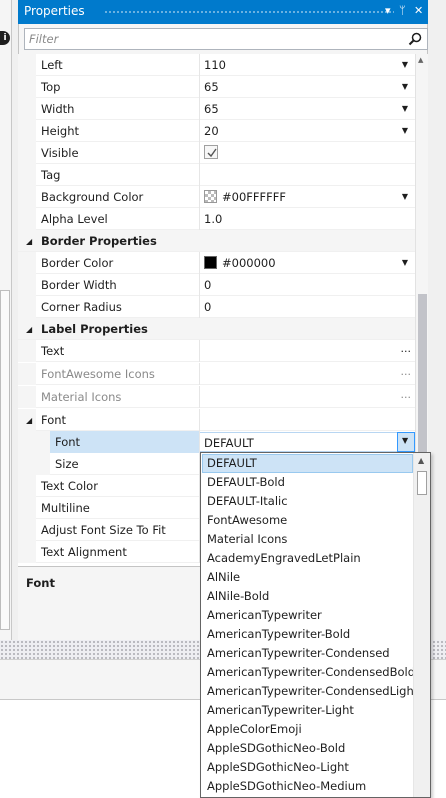 This screenshot has width=446, height=798. I want to click on property-row-tag: Tag, so click(216, 175).